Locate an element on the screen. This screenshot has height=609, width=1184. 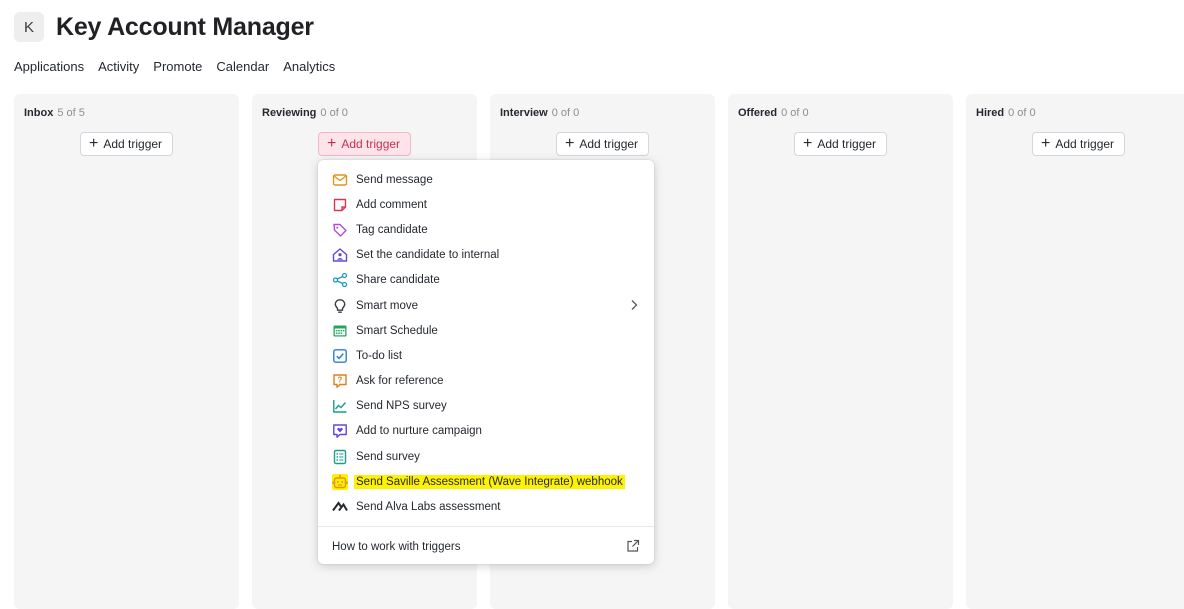
menu-item-share-candidate: Share candidate is located at coordinates (486, 280).